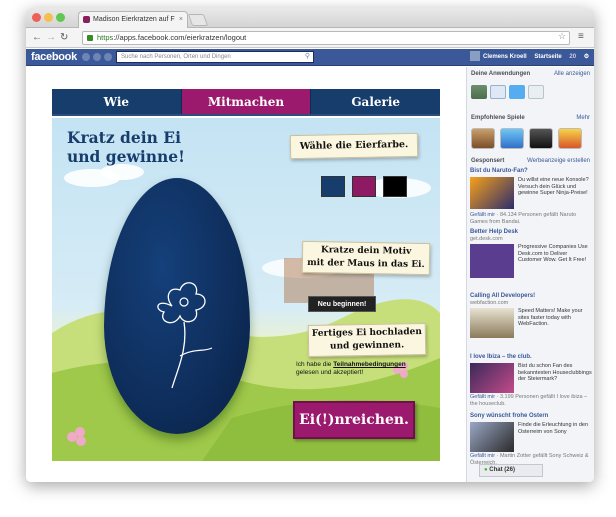 This screenshot has height=517, width=616. What do you see at coordinates (48, 17) in the screenshot?
I see `minimize-window-button` at bounding box center [48, 17].